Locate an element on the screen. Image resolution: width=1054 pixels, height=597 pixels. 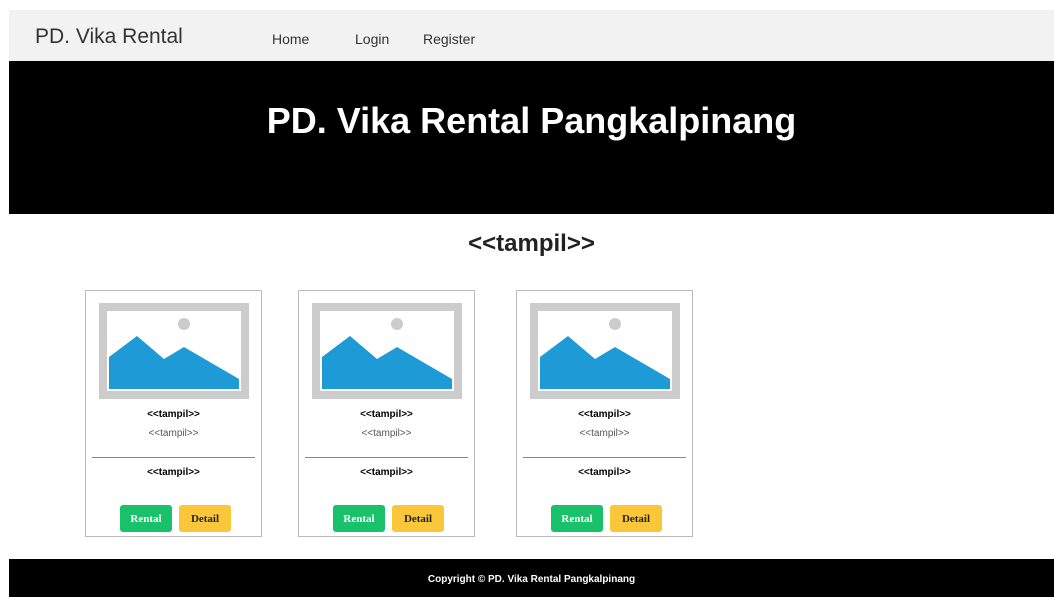
navbar: PD. Vika Rental Home Login Register is located at coordinates (531, 35).